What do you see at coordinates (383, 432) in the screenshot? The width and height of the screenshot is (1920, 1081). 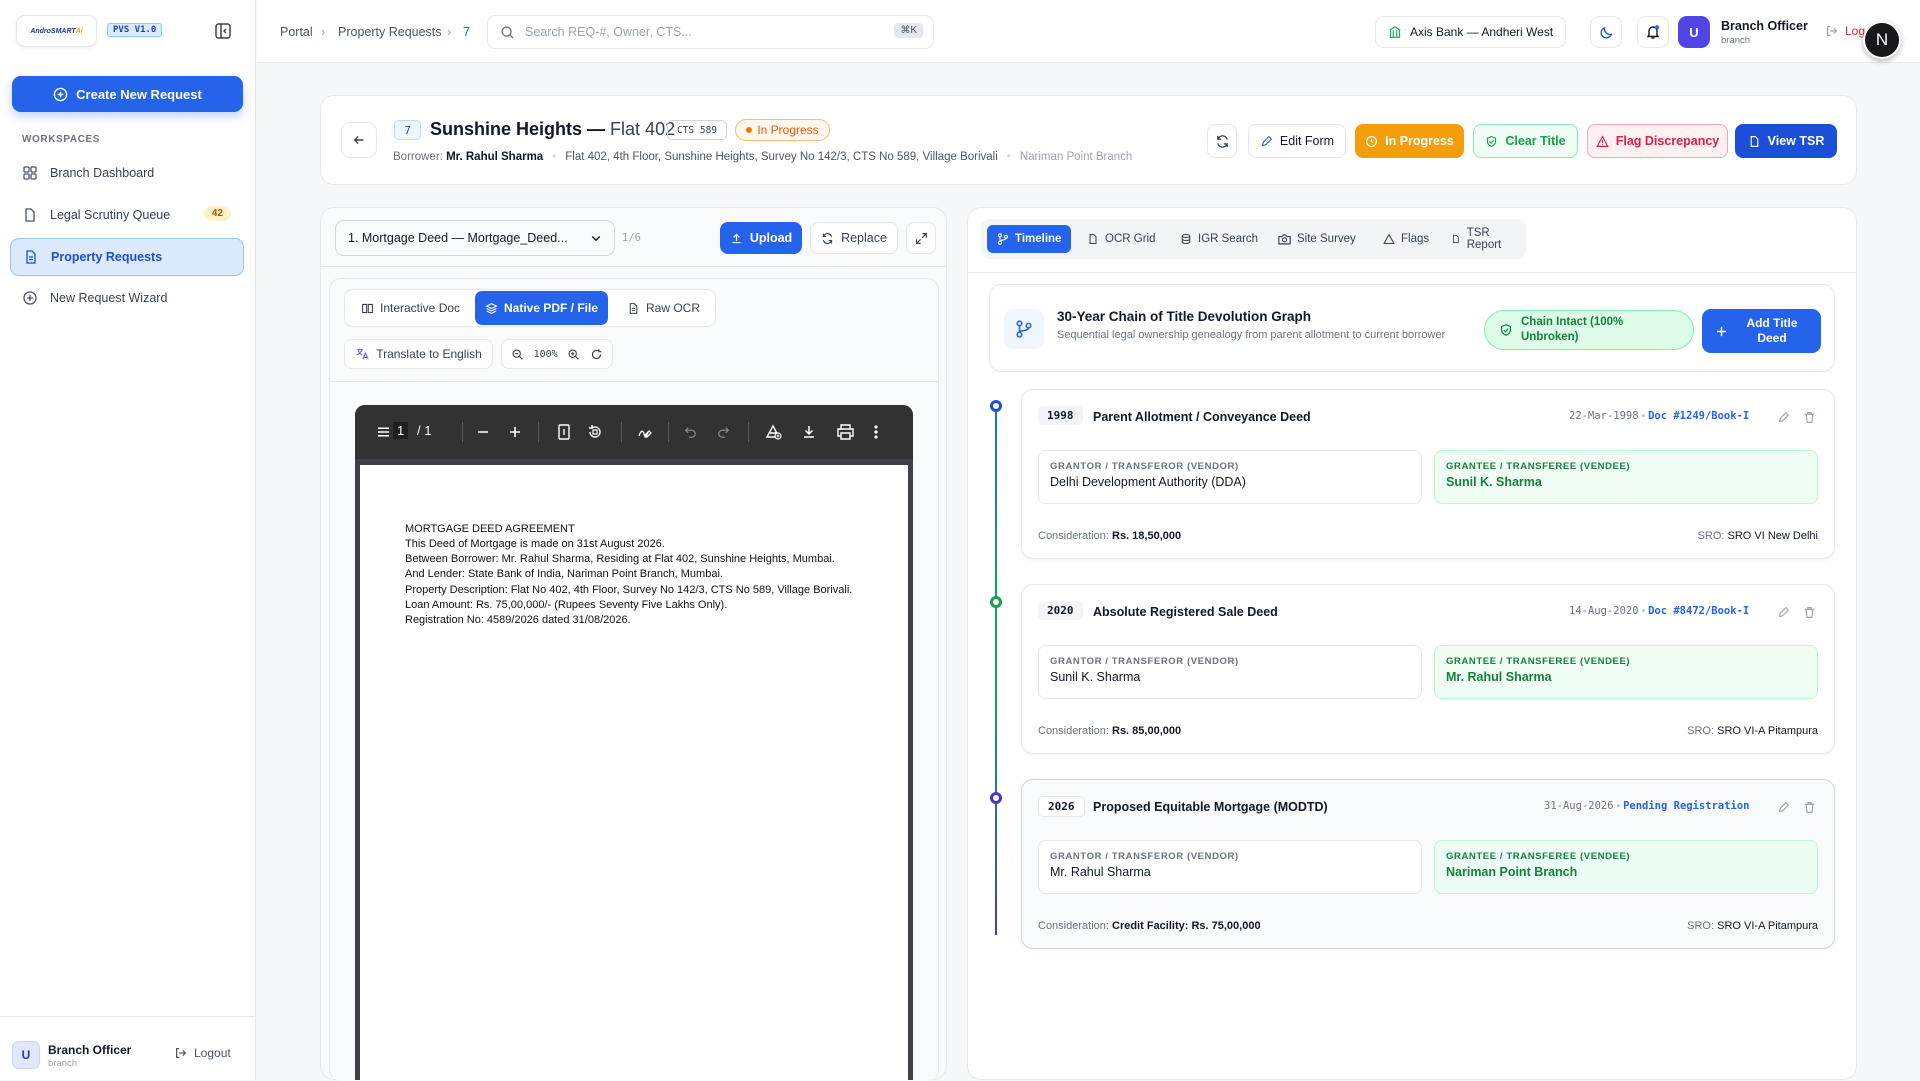 I see `menu-icon` at bounding box center [383, 432].